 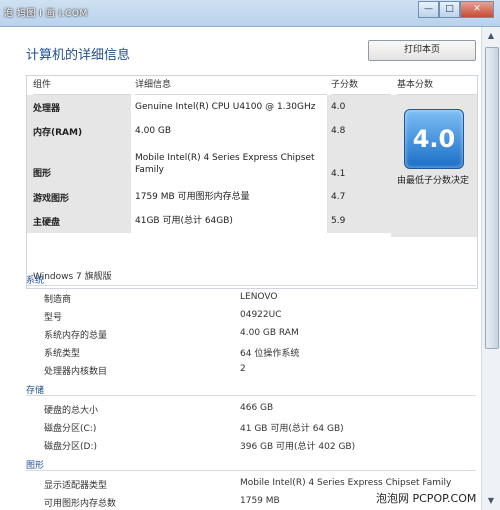 I want to click on row-category: 主硬盘, so click(x=79, y=221).